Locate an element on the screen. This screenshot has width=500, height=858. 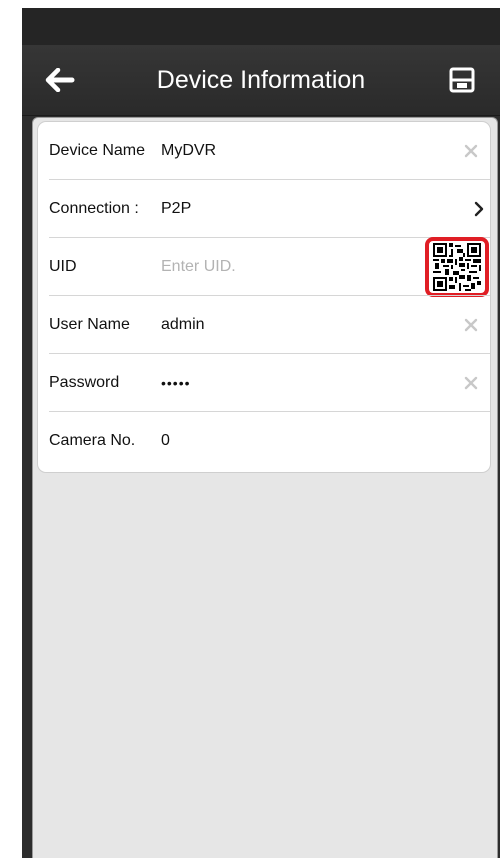
page-title: Device Information is located at coordinates (261, 80).